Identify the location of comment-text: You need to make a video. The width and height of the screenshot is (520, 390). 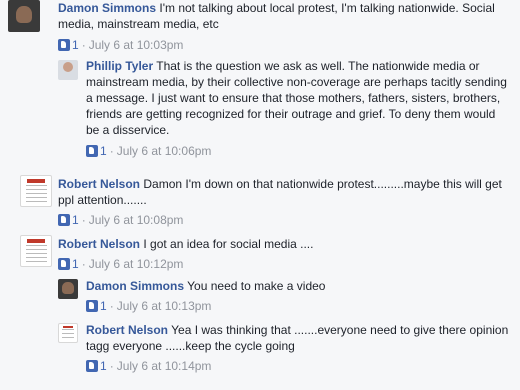
(256, 286).